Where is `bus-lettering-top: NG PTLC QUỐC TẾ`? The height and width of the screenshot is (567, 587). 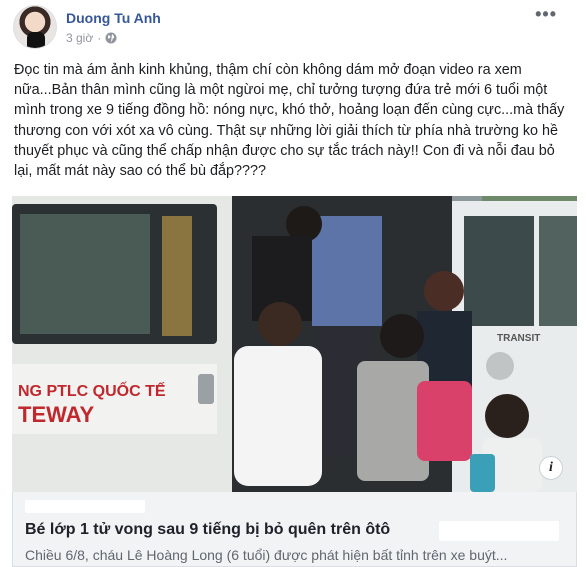
bus-lettering-top: NG PTLC QUỐC TẾ is located at coordinates (92, 390).